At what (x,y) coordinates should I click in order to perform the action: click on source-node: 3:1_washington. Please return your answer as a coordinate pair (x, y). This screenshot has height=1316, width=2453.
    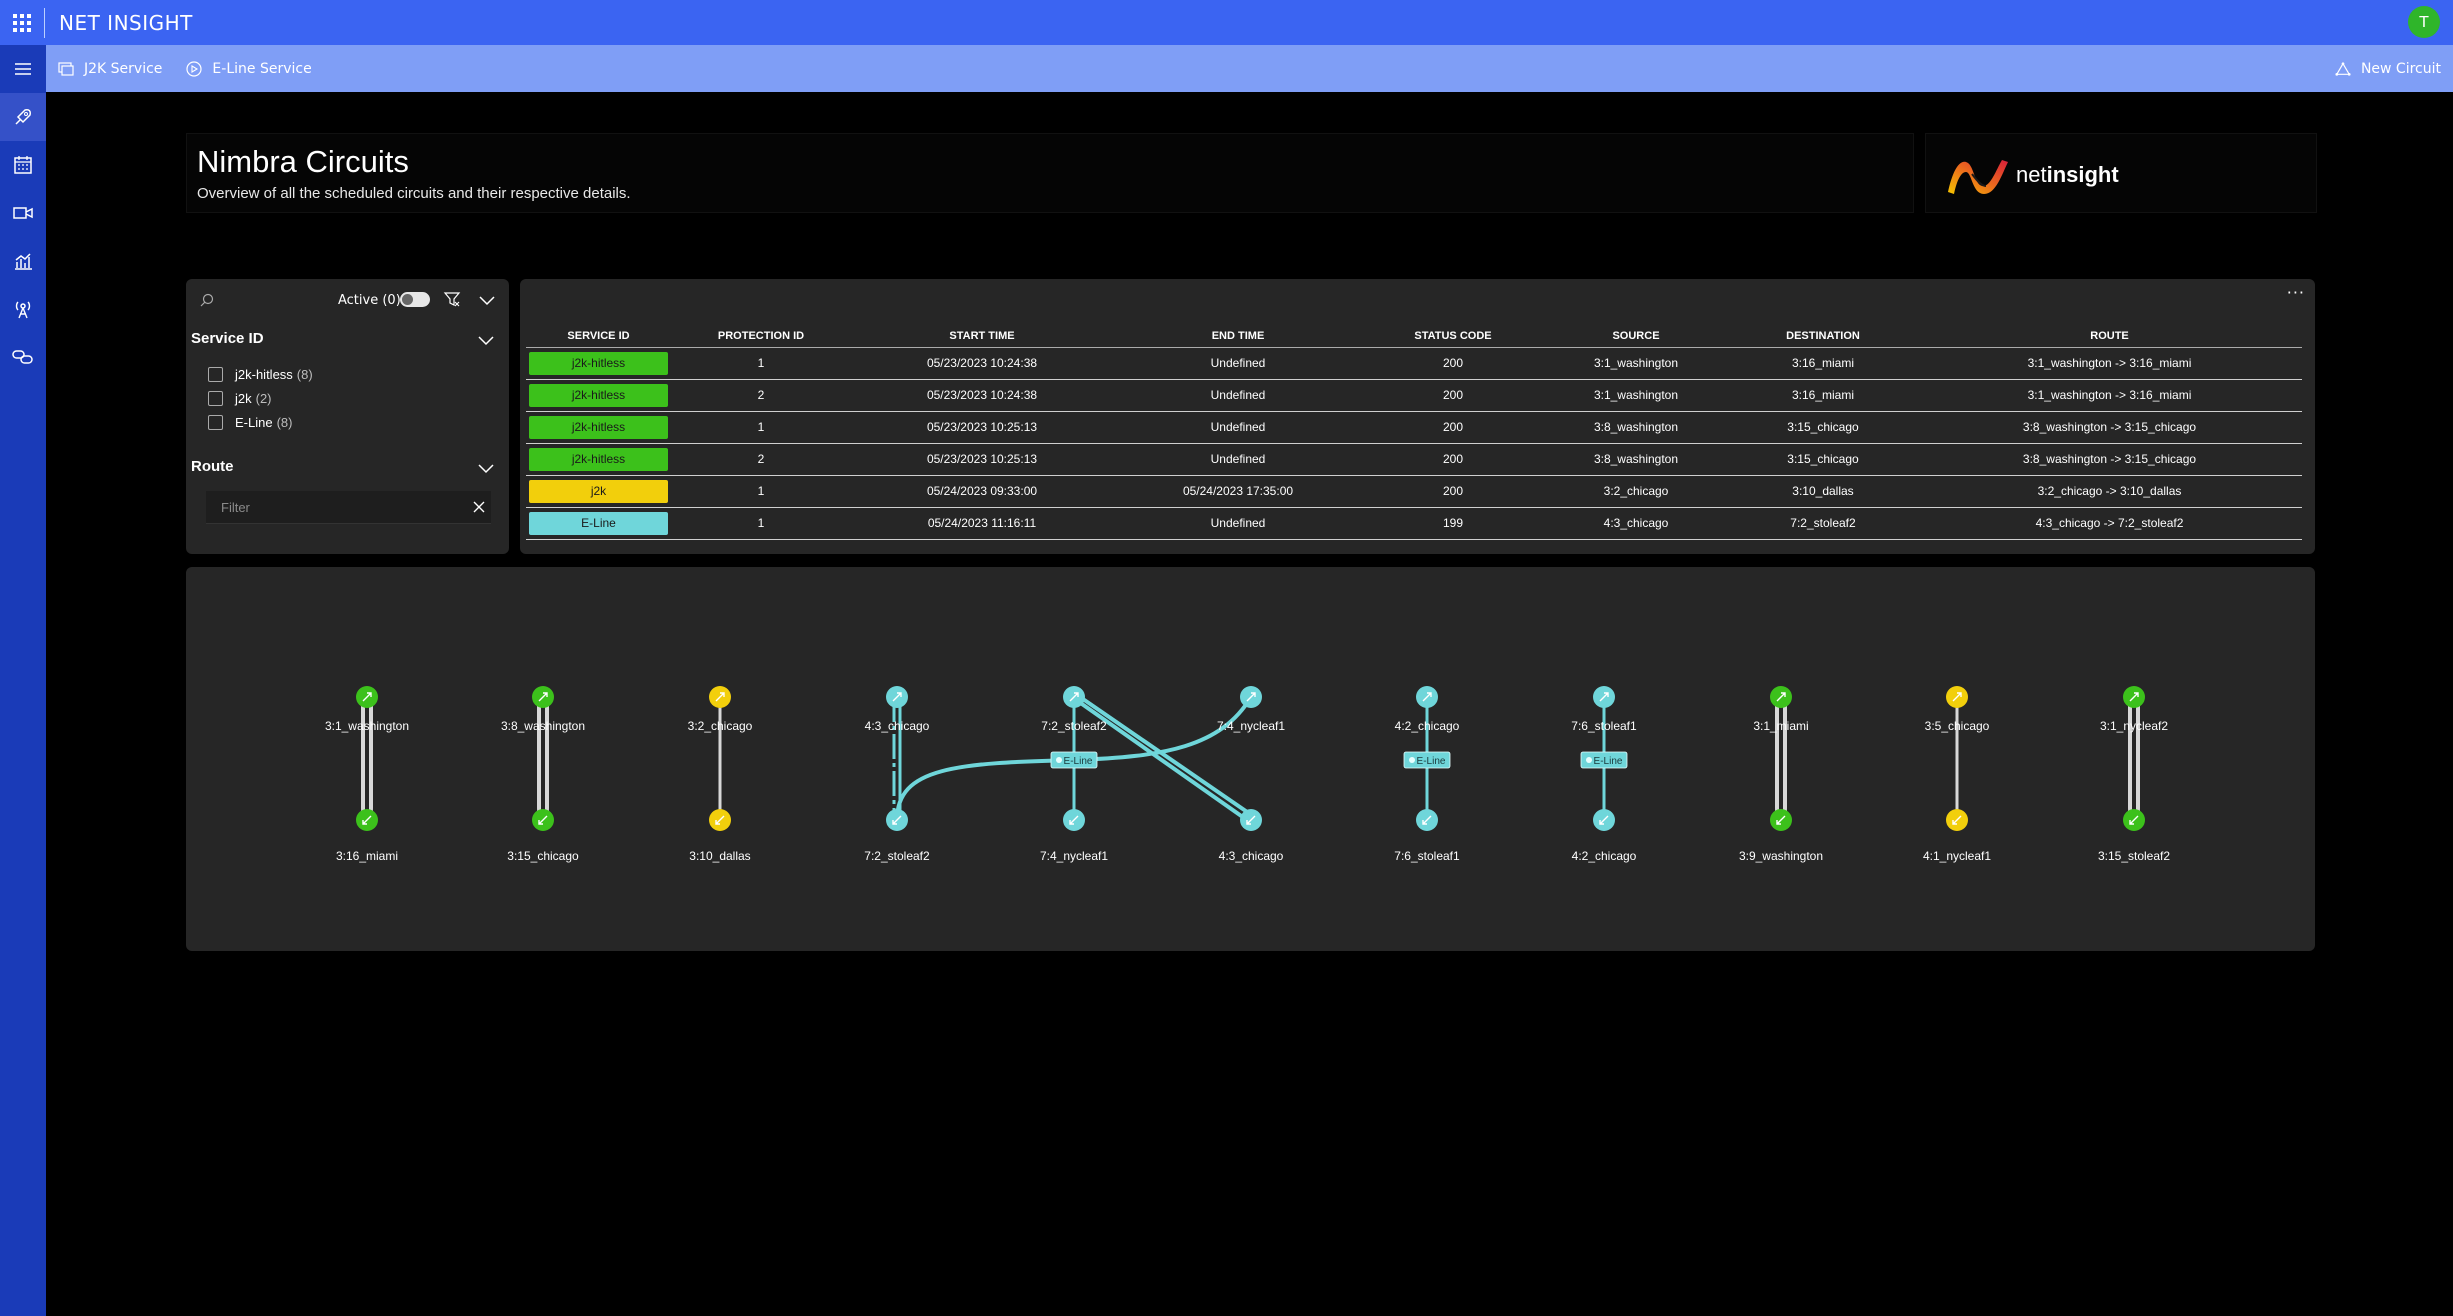
    Looking at the image, I should click on (367, 709).